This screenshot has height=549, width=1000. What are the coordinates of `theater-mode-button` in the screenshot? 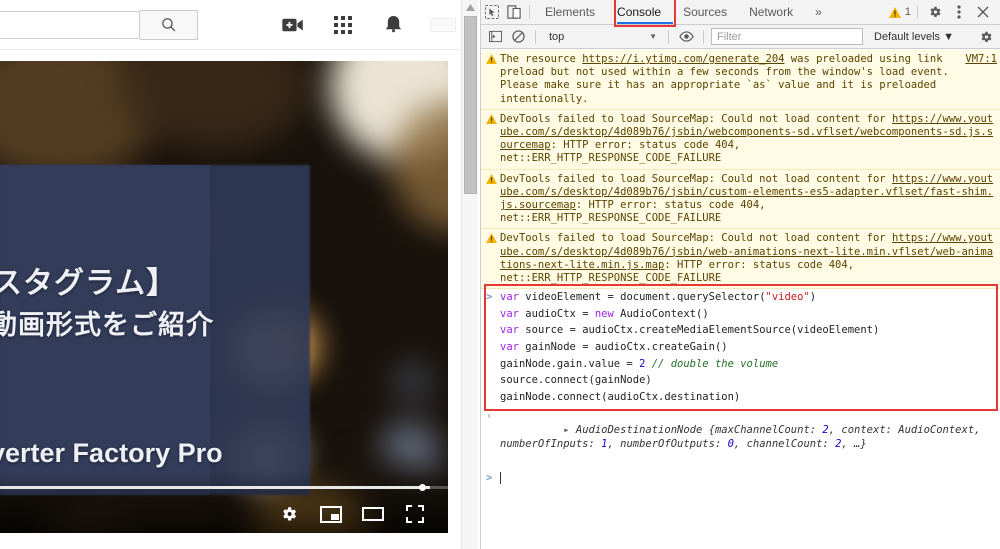 It's located at (373, 514).